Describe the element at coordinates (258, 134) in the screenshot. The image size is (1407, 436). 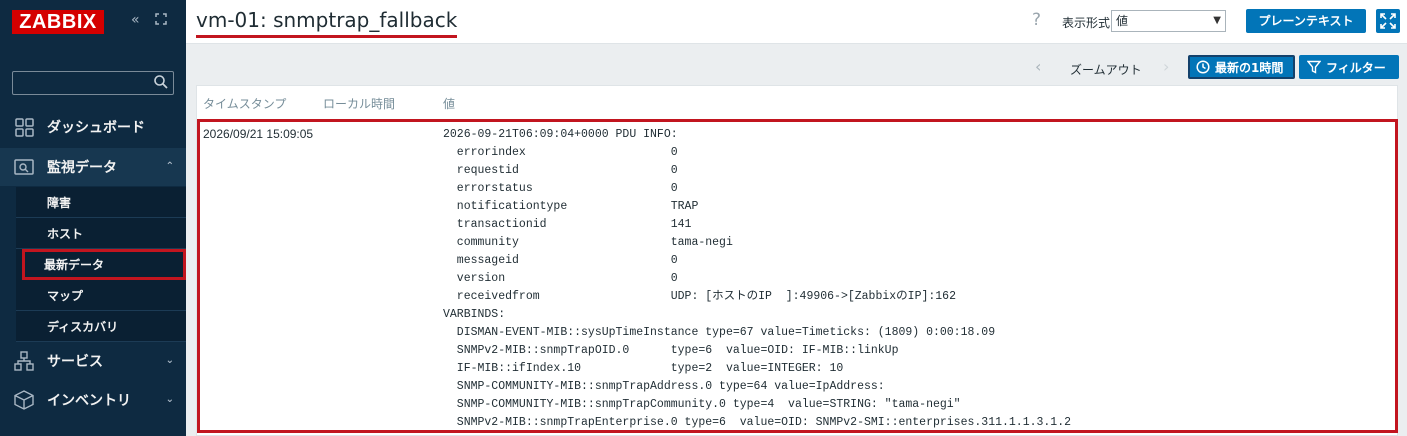
I see `row-timestamp: 2026/09/21 15:09:05` at that location.